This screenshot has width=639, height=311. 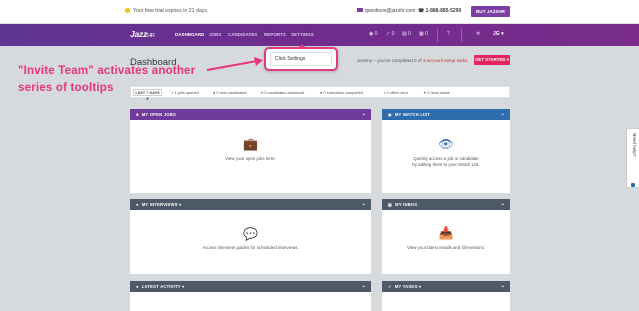 I want to click on user-menu: JG ▾, so click(x=498, y=34).